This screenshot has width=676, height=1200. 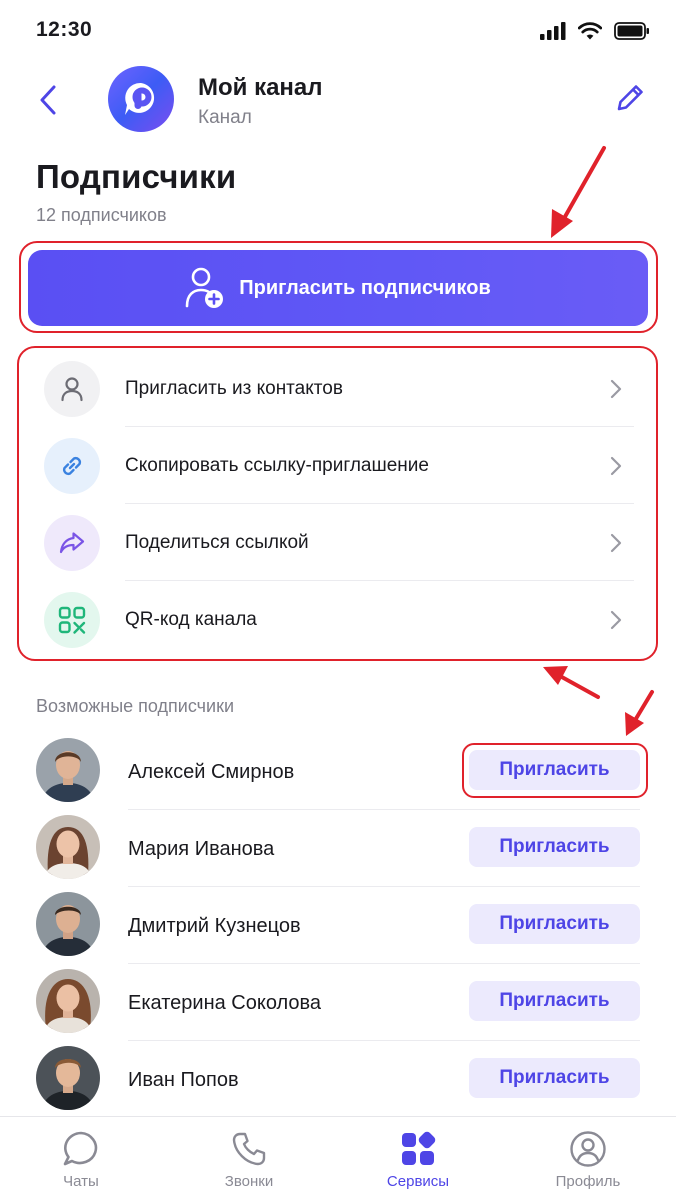 What do you see at coordinates (225, 1003) in the screenshot?
I see `person-name: Екатерина Соколова` at bounding box center [225, 1003].